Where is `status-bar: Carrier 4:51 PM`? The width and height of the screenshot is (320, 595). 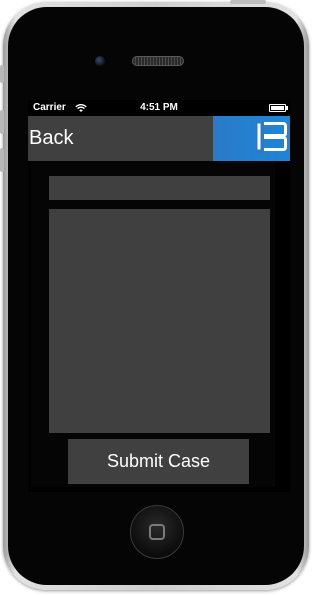 status-bar: Carrier 4:51 PM is located at coordinates (159, 108).